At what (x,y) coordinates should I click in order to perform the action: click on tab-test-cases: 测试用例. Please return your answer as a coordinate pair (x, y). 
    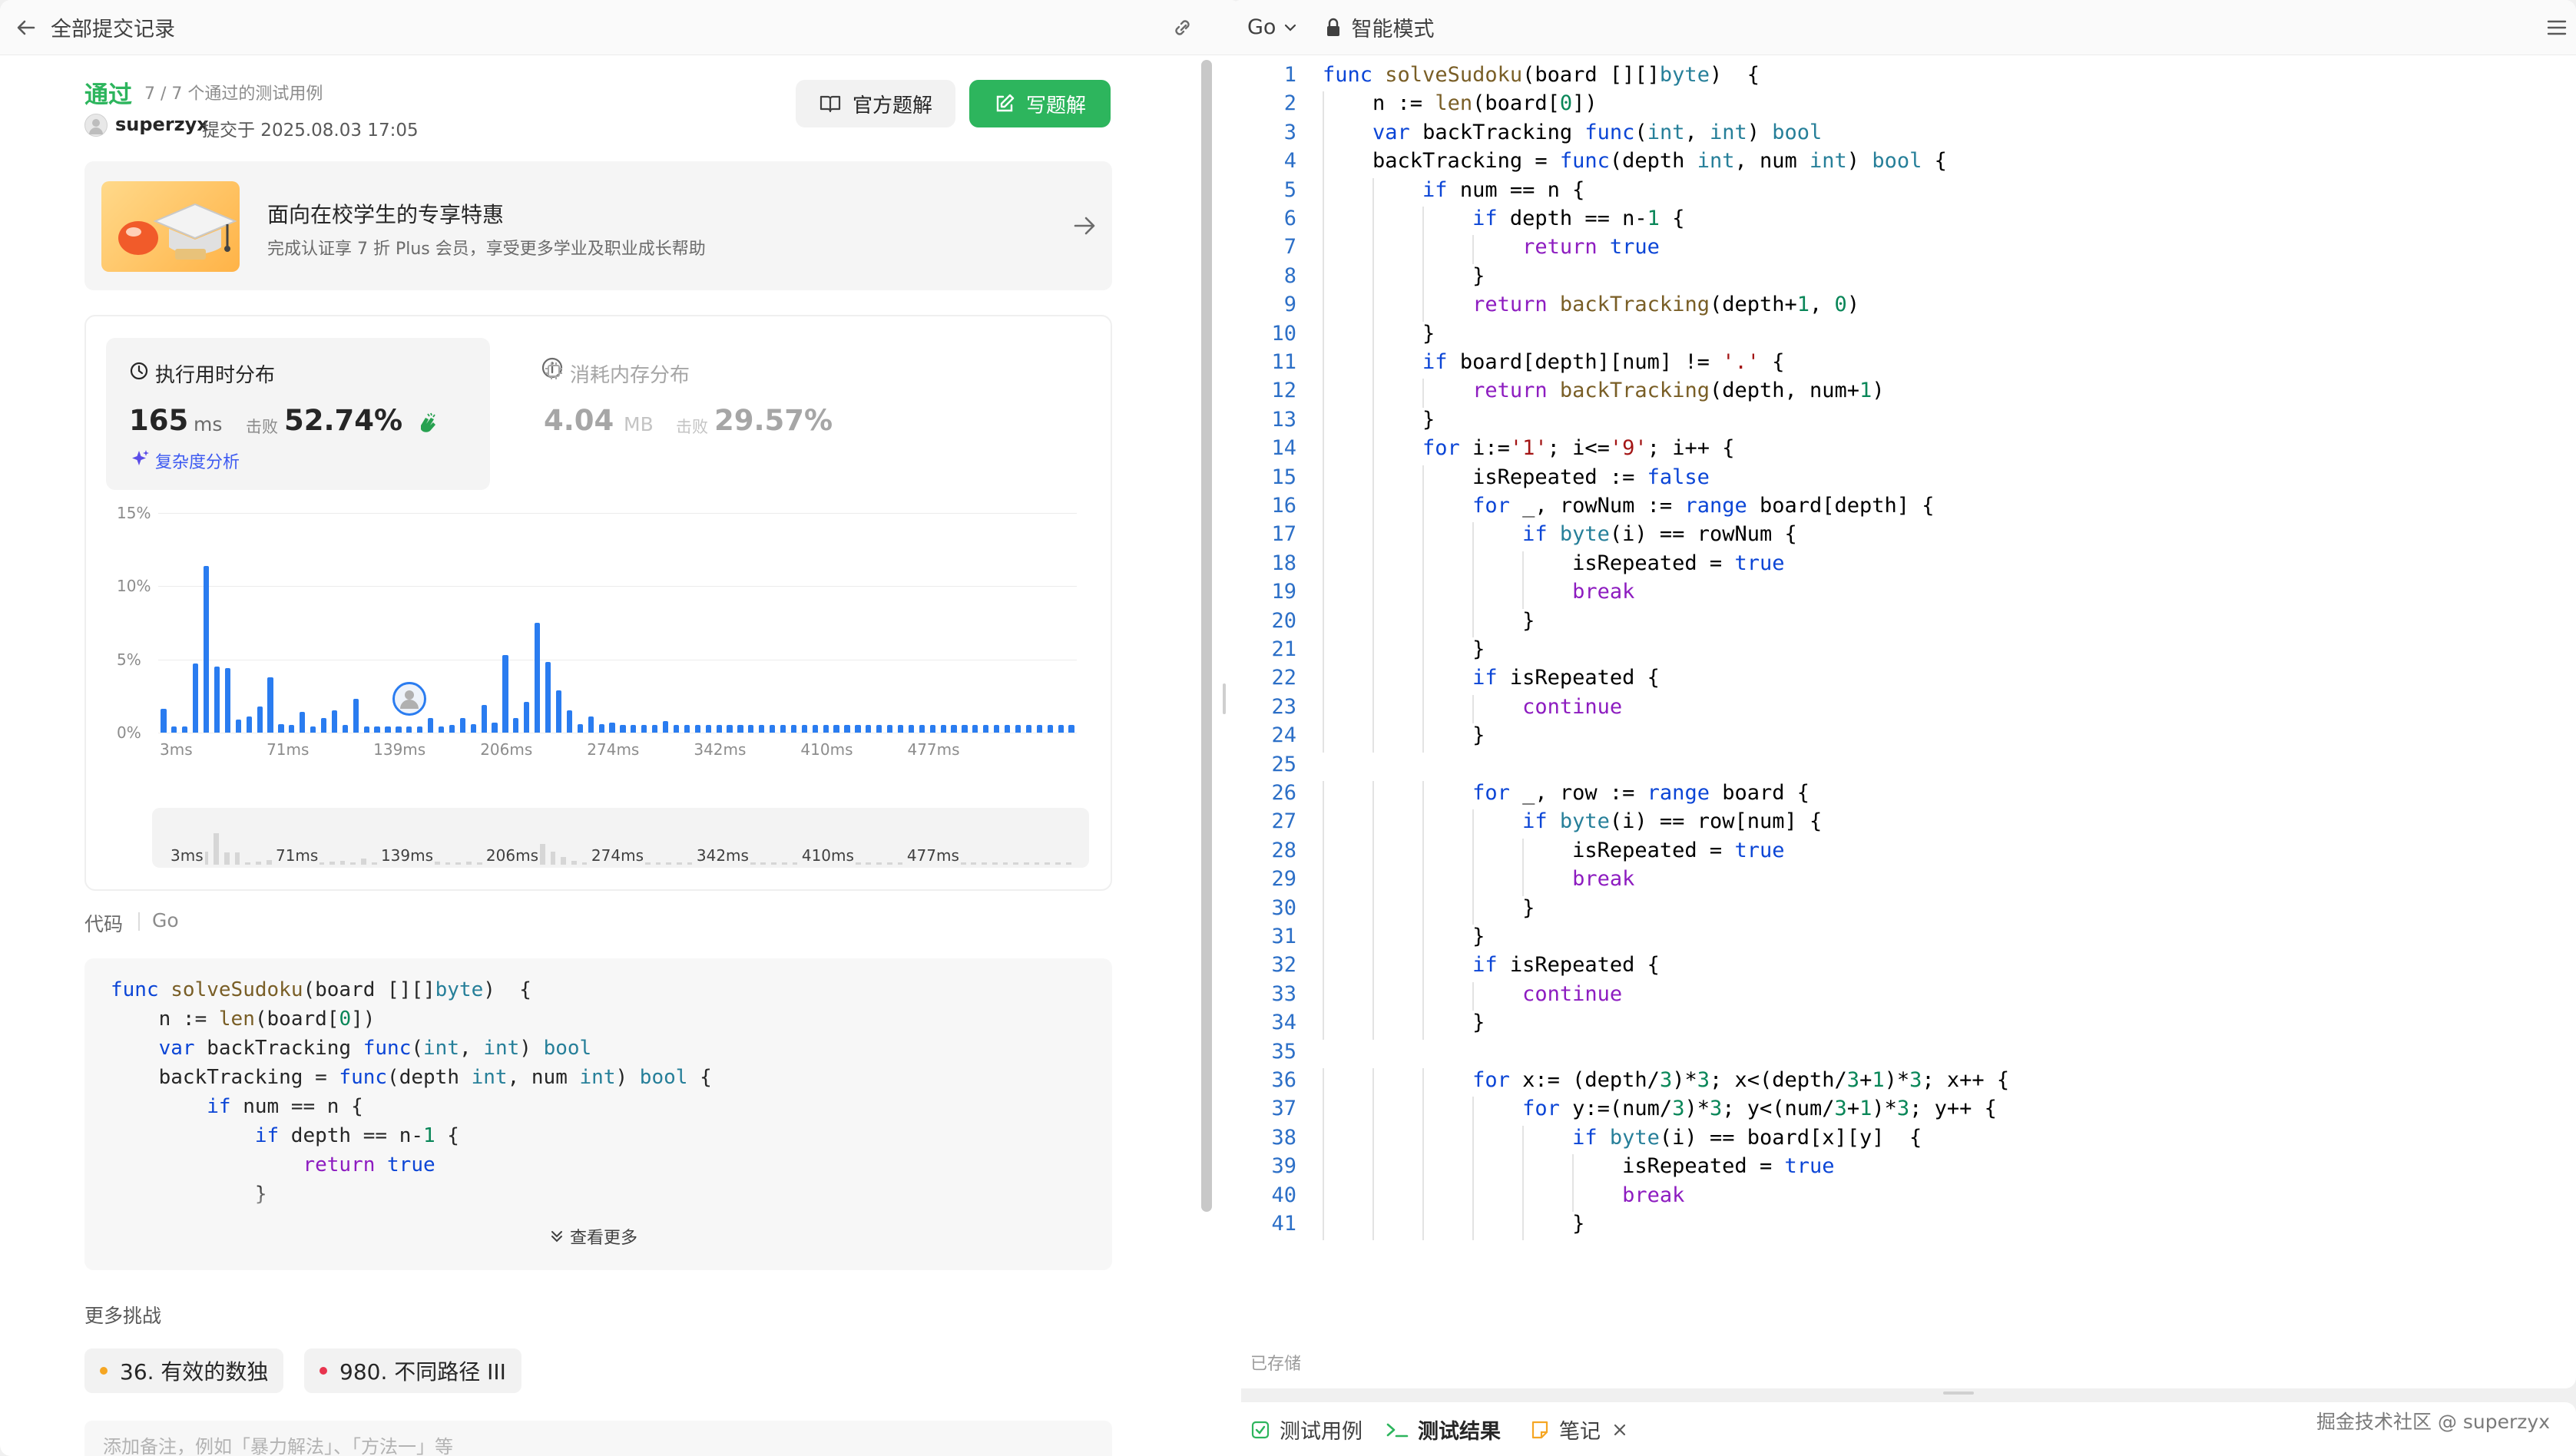
    Looking at the image, I should click on (1306, 1429).